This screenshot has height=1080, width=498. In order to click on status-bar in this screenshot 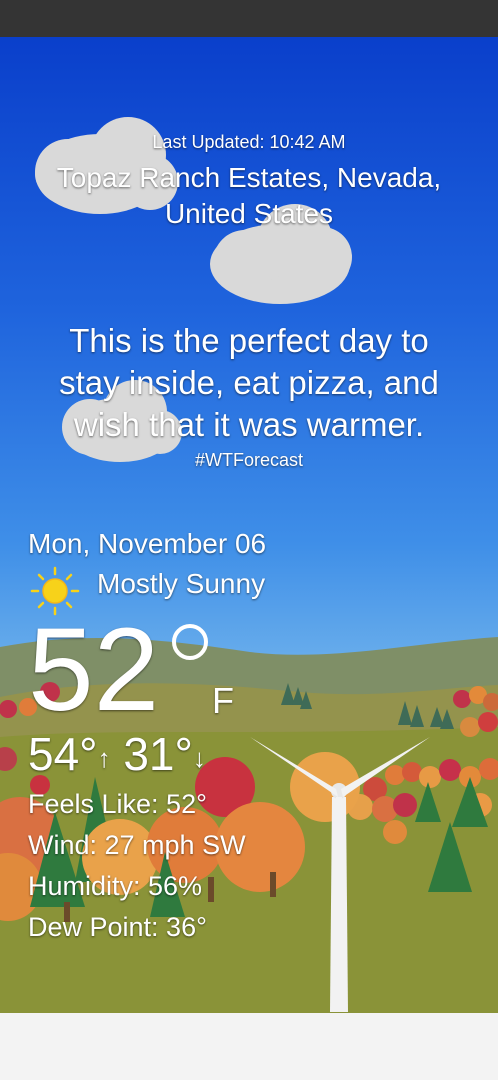, I will do `click(249, 18)`.